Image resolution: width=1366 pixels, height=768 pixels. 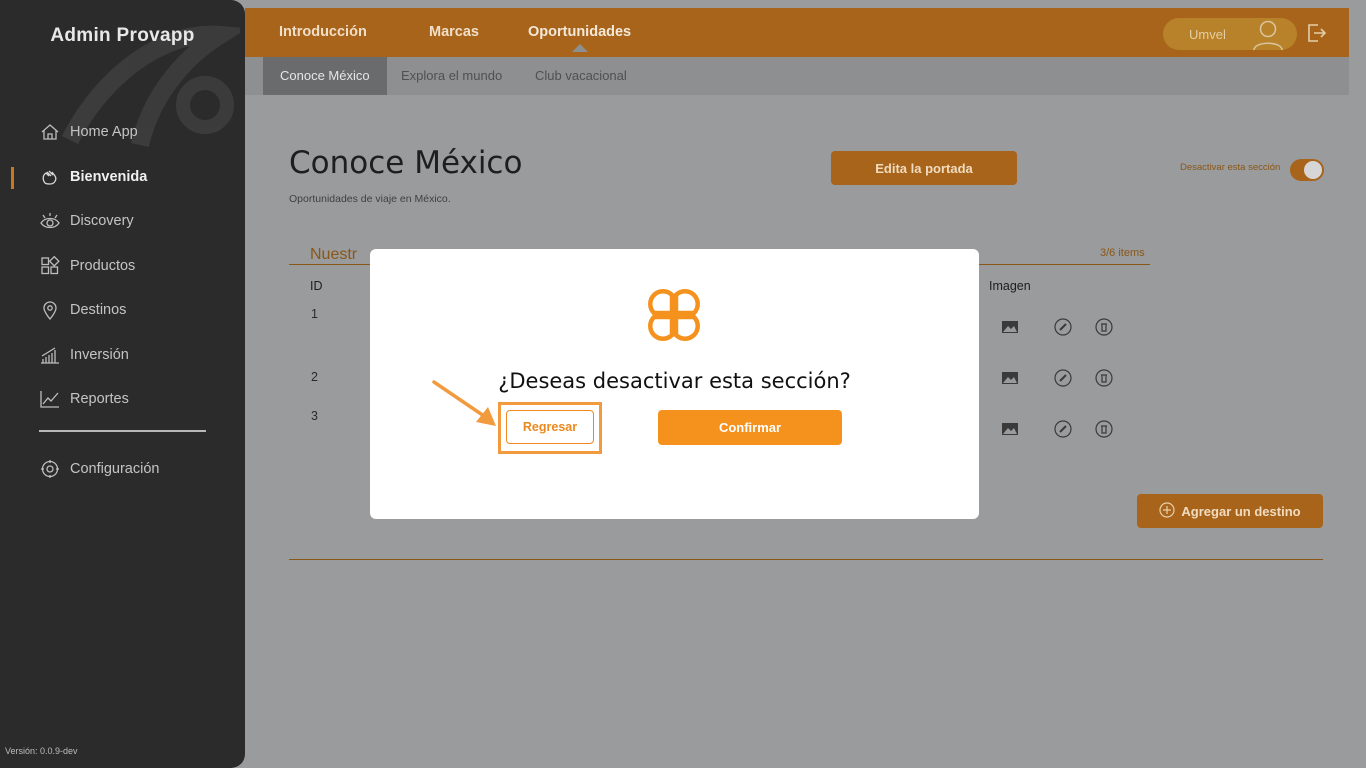 I want to click on version-label: Versión: 0.0.9-dev, so click(x=41, y=751).